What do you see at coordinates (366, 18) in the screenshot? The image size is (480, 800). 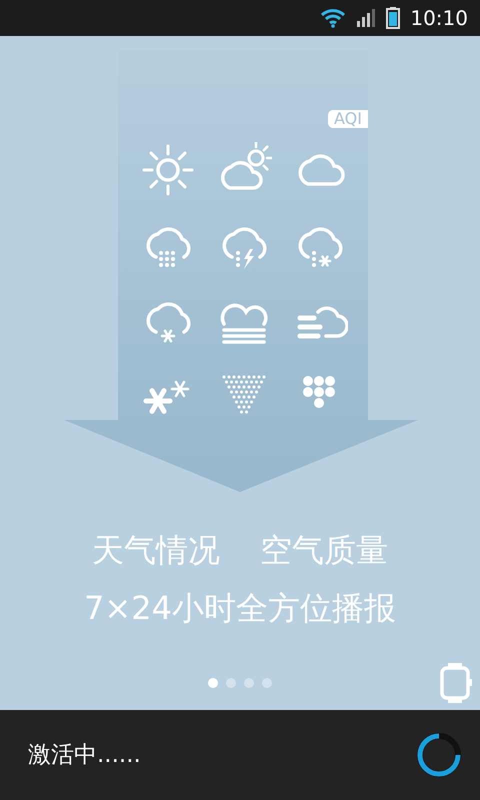 I see `signal-icon` at bounding box center [366, 18].